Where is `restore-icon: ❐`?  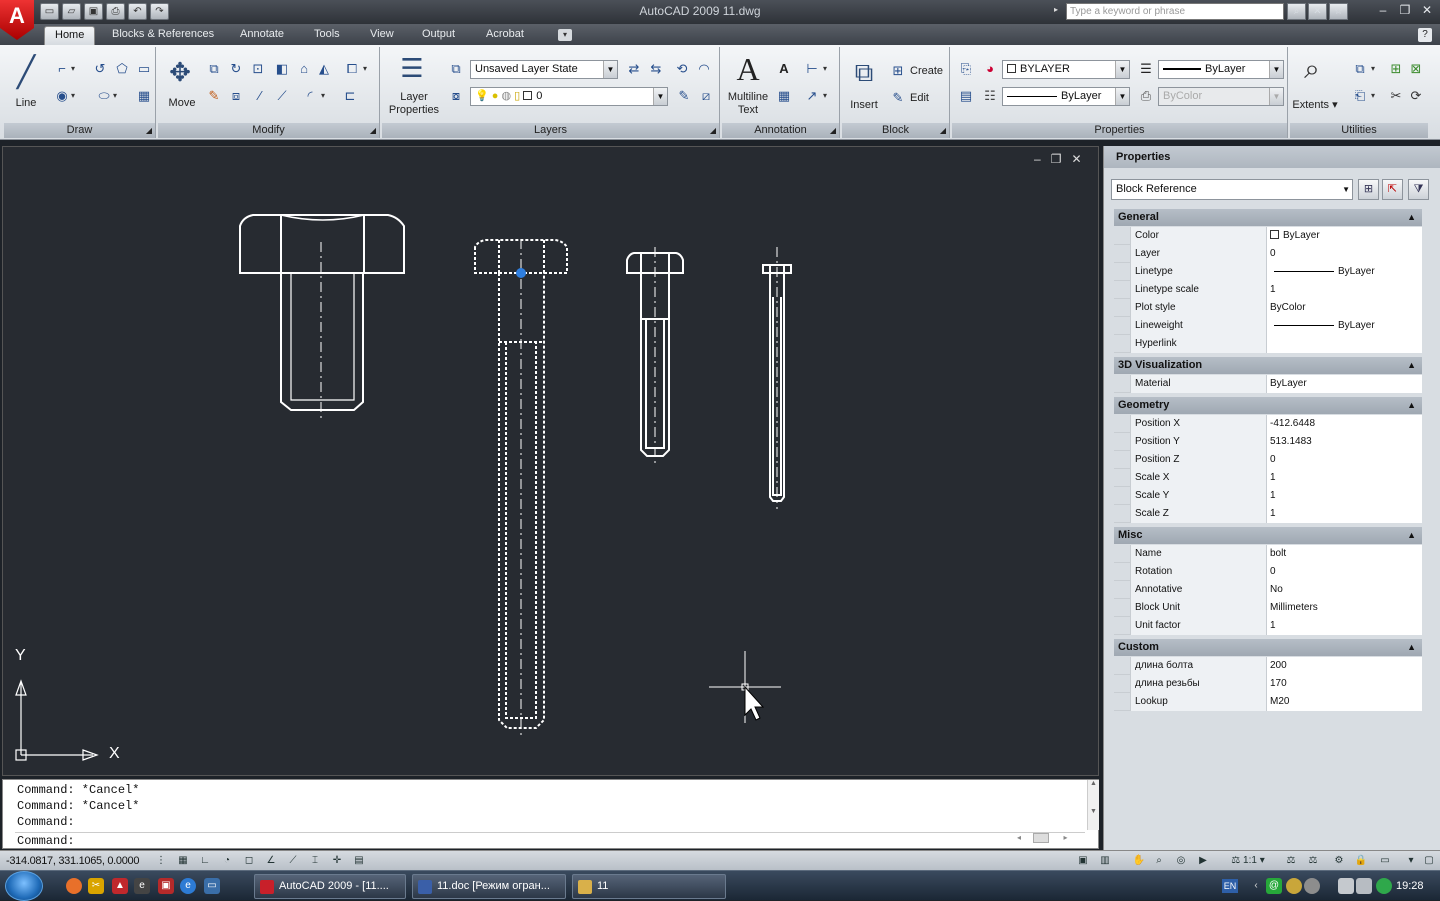 restore-icon: ❐ is located at coordinates (1405, 10).